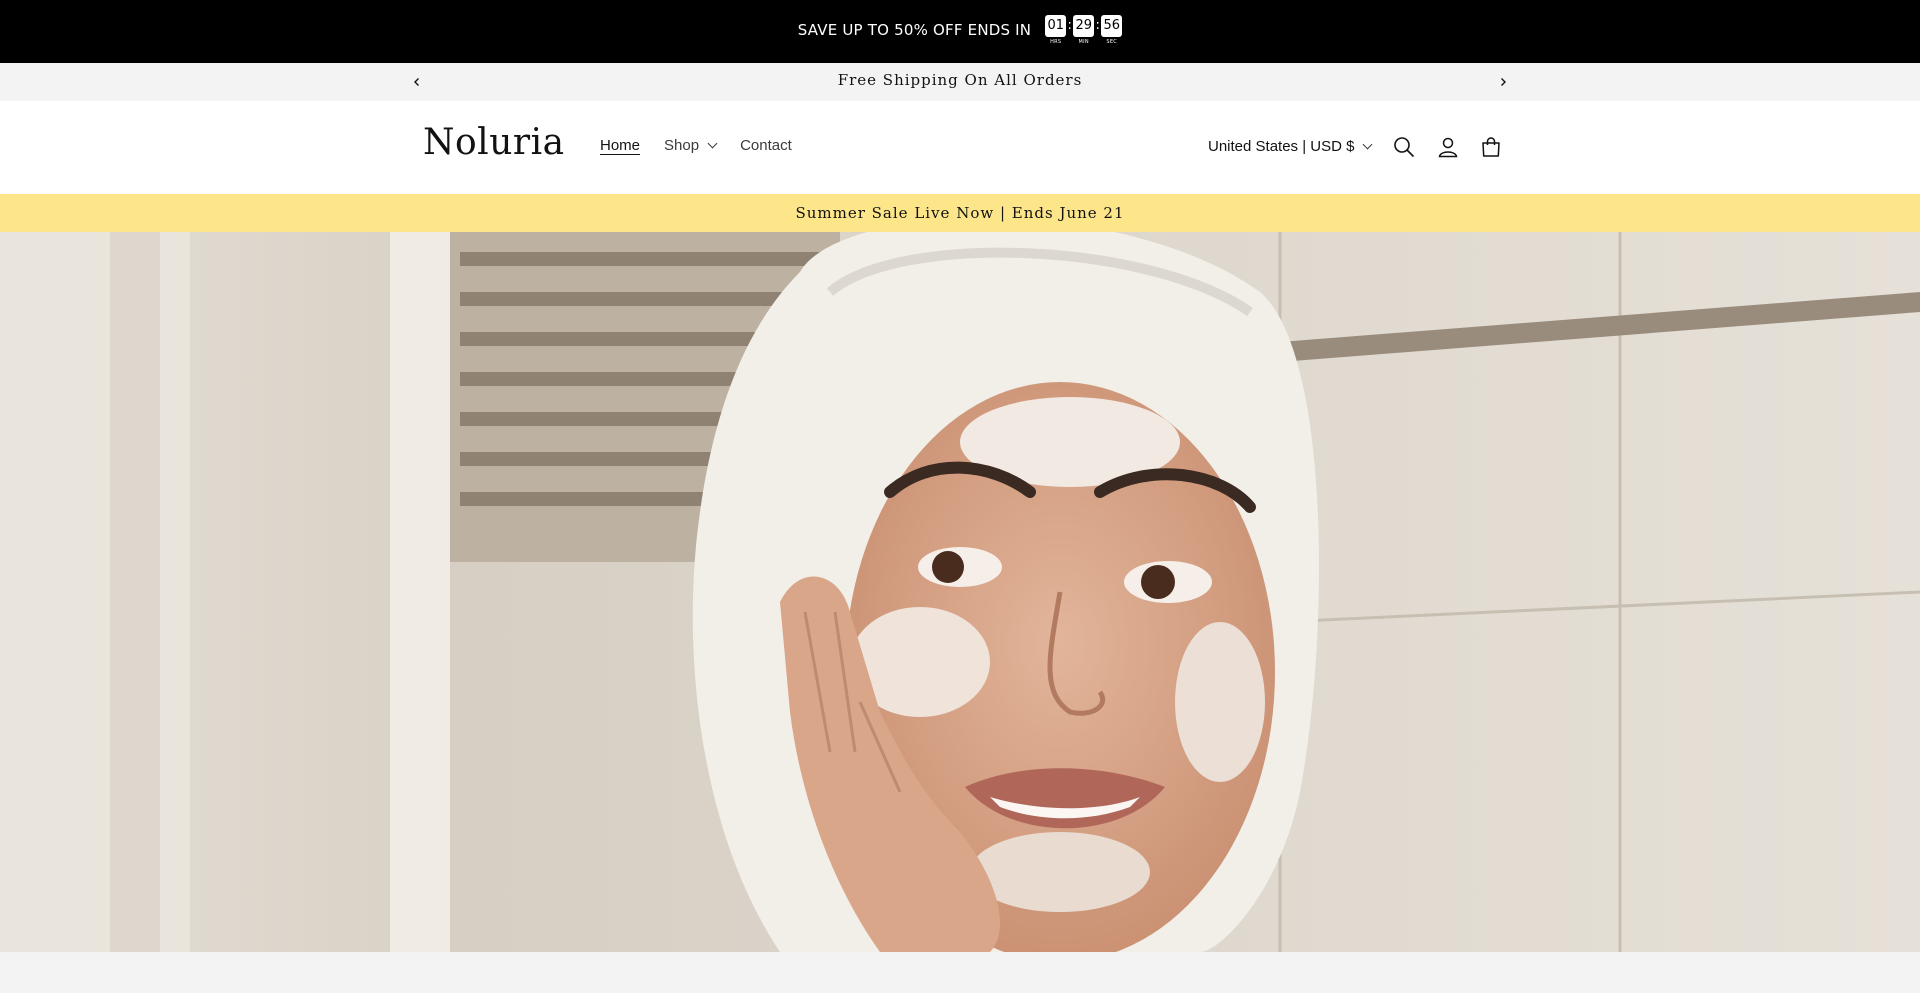  Describe the element at coordinates (1083, 41) in the screenshot. I see `timer-minutes-label: MIN` at that location.